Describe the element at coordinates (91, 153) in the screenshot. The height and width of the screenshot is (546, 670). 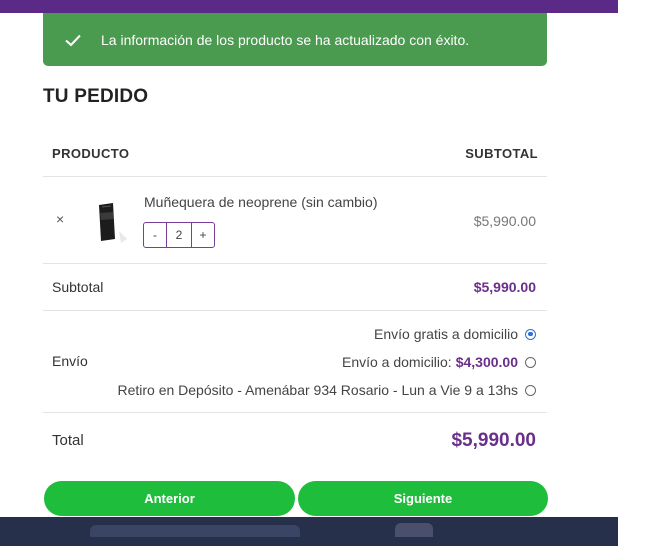
I see `column-product: PRODUCTO` at that location.